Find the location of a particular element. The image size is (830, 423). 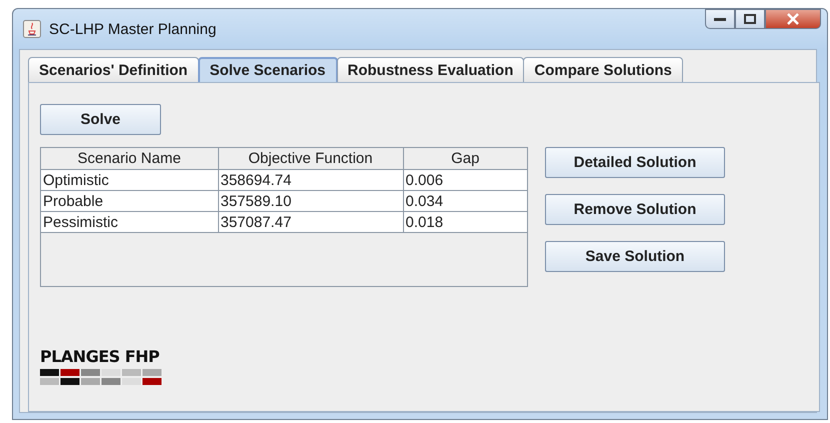

action-button: Save Solution is located at coordinates (635, 256).